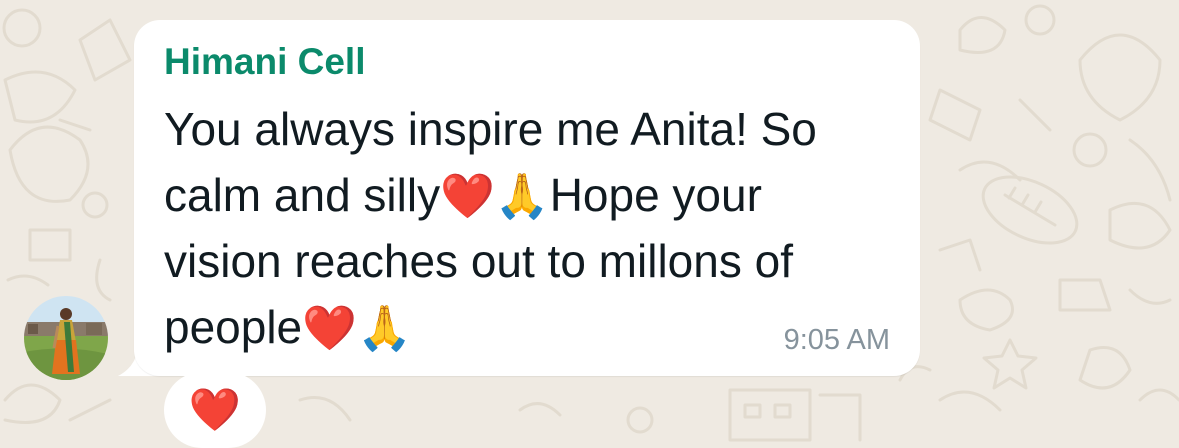  What do you see at coordinates (265, 62) in the screenshot?
I see `sender-name: Himani Cell` at bounding box center [265, 62].